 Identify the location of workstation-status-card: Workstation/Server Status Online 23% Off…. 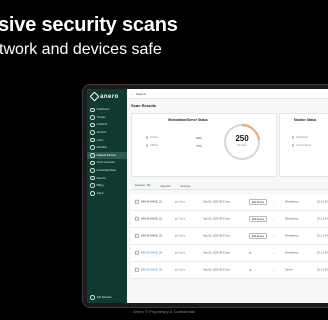
(204, 145).